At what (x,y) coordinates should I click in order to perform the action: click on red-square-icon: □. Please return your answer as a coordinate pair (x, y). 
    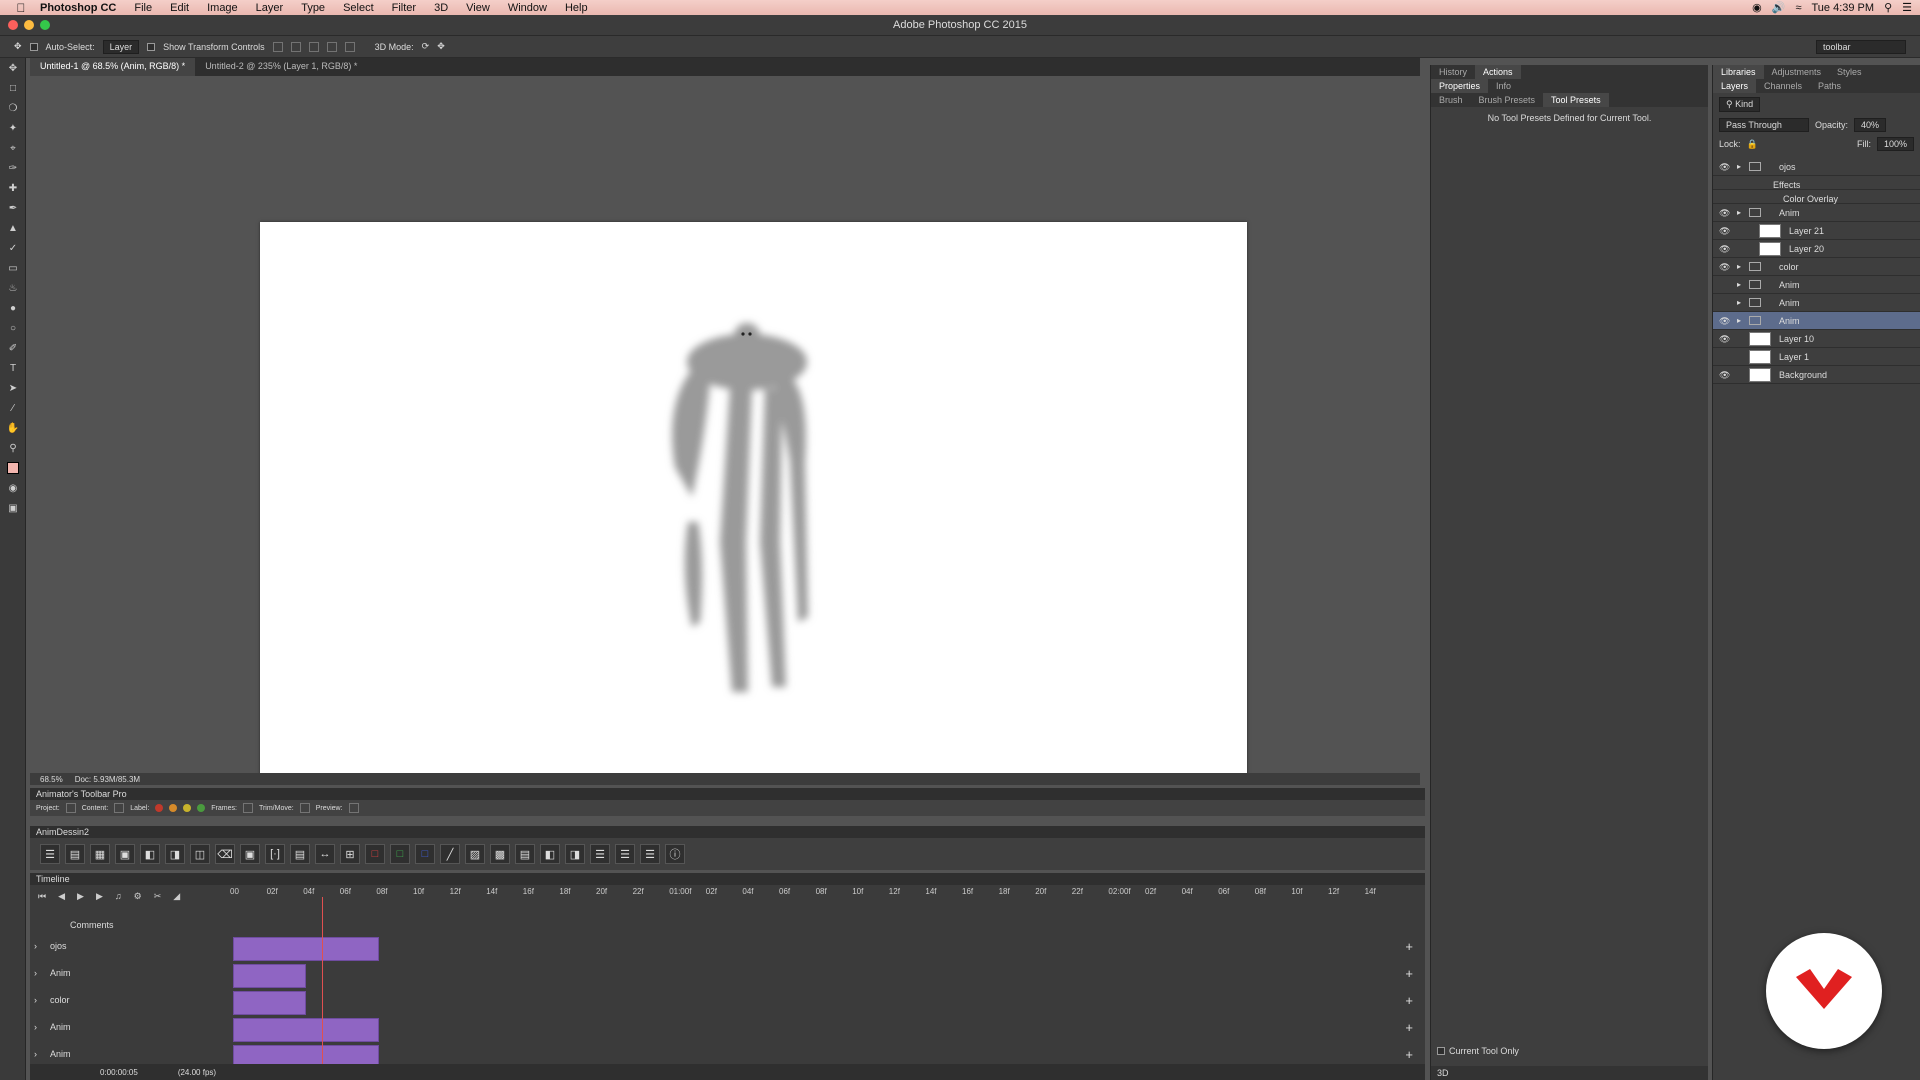
    Looking at the image, I should click on (375, 854).